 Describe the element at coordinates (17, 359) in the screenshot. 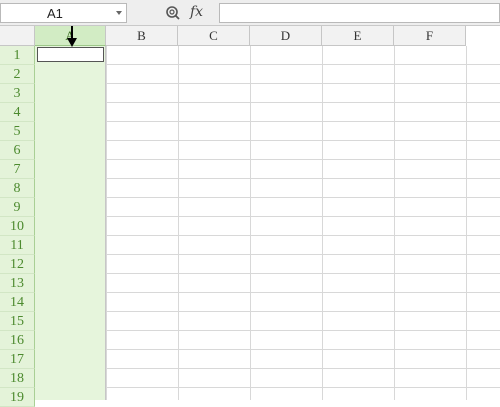

I see `row-header-17: 17` at that location.